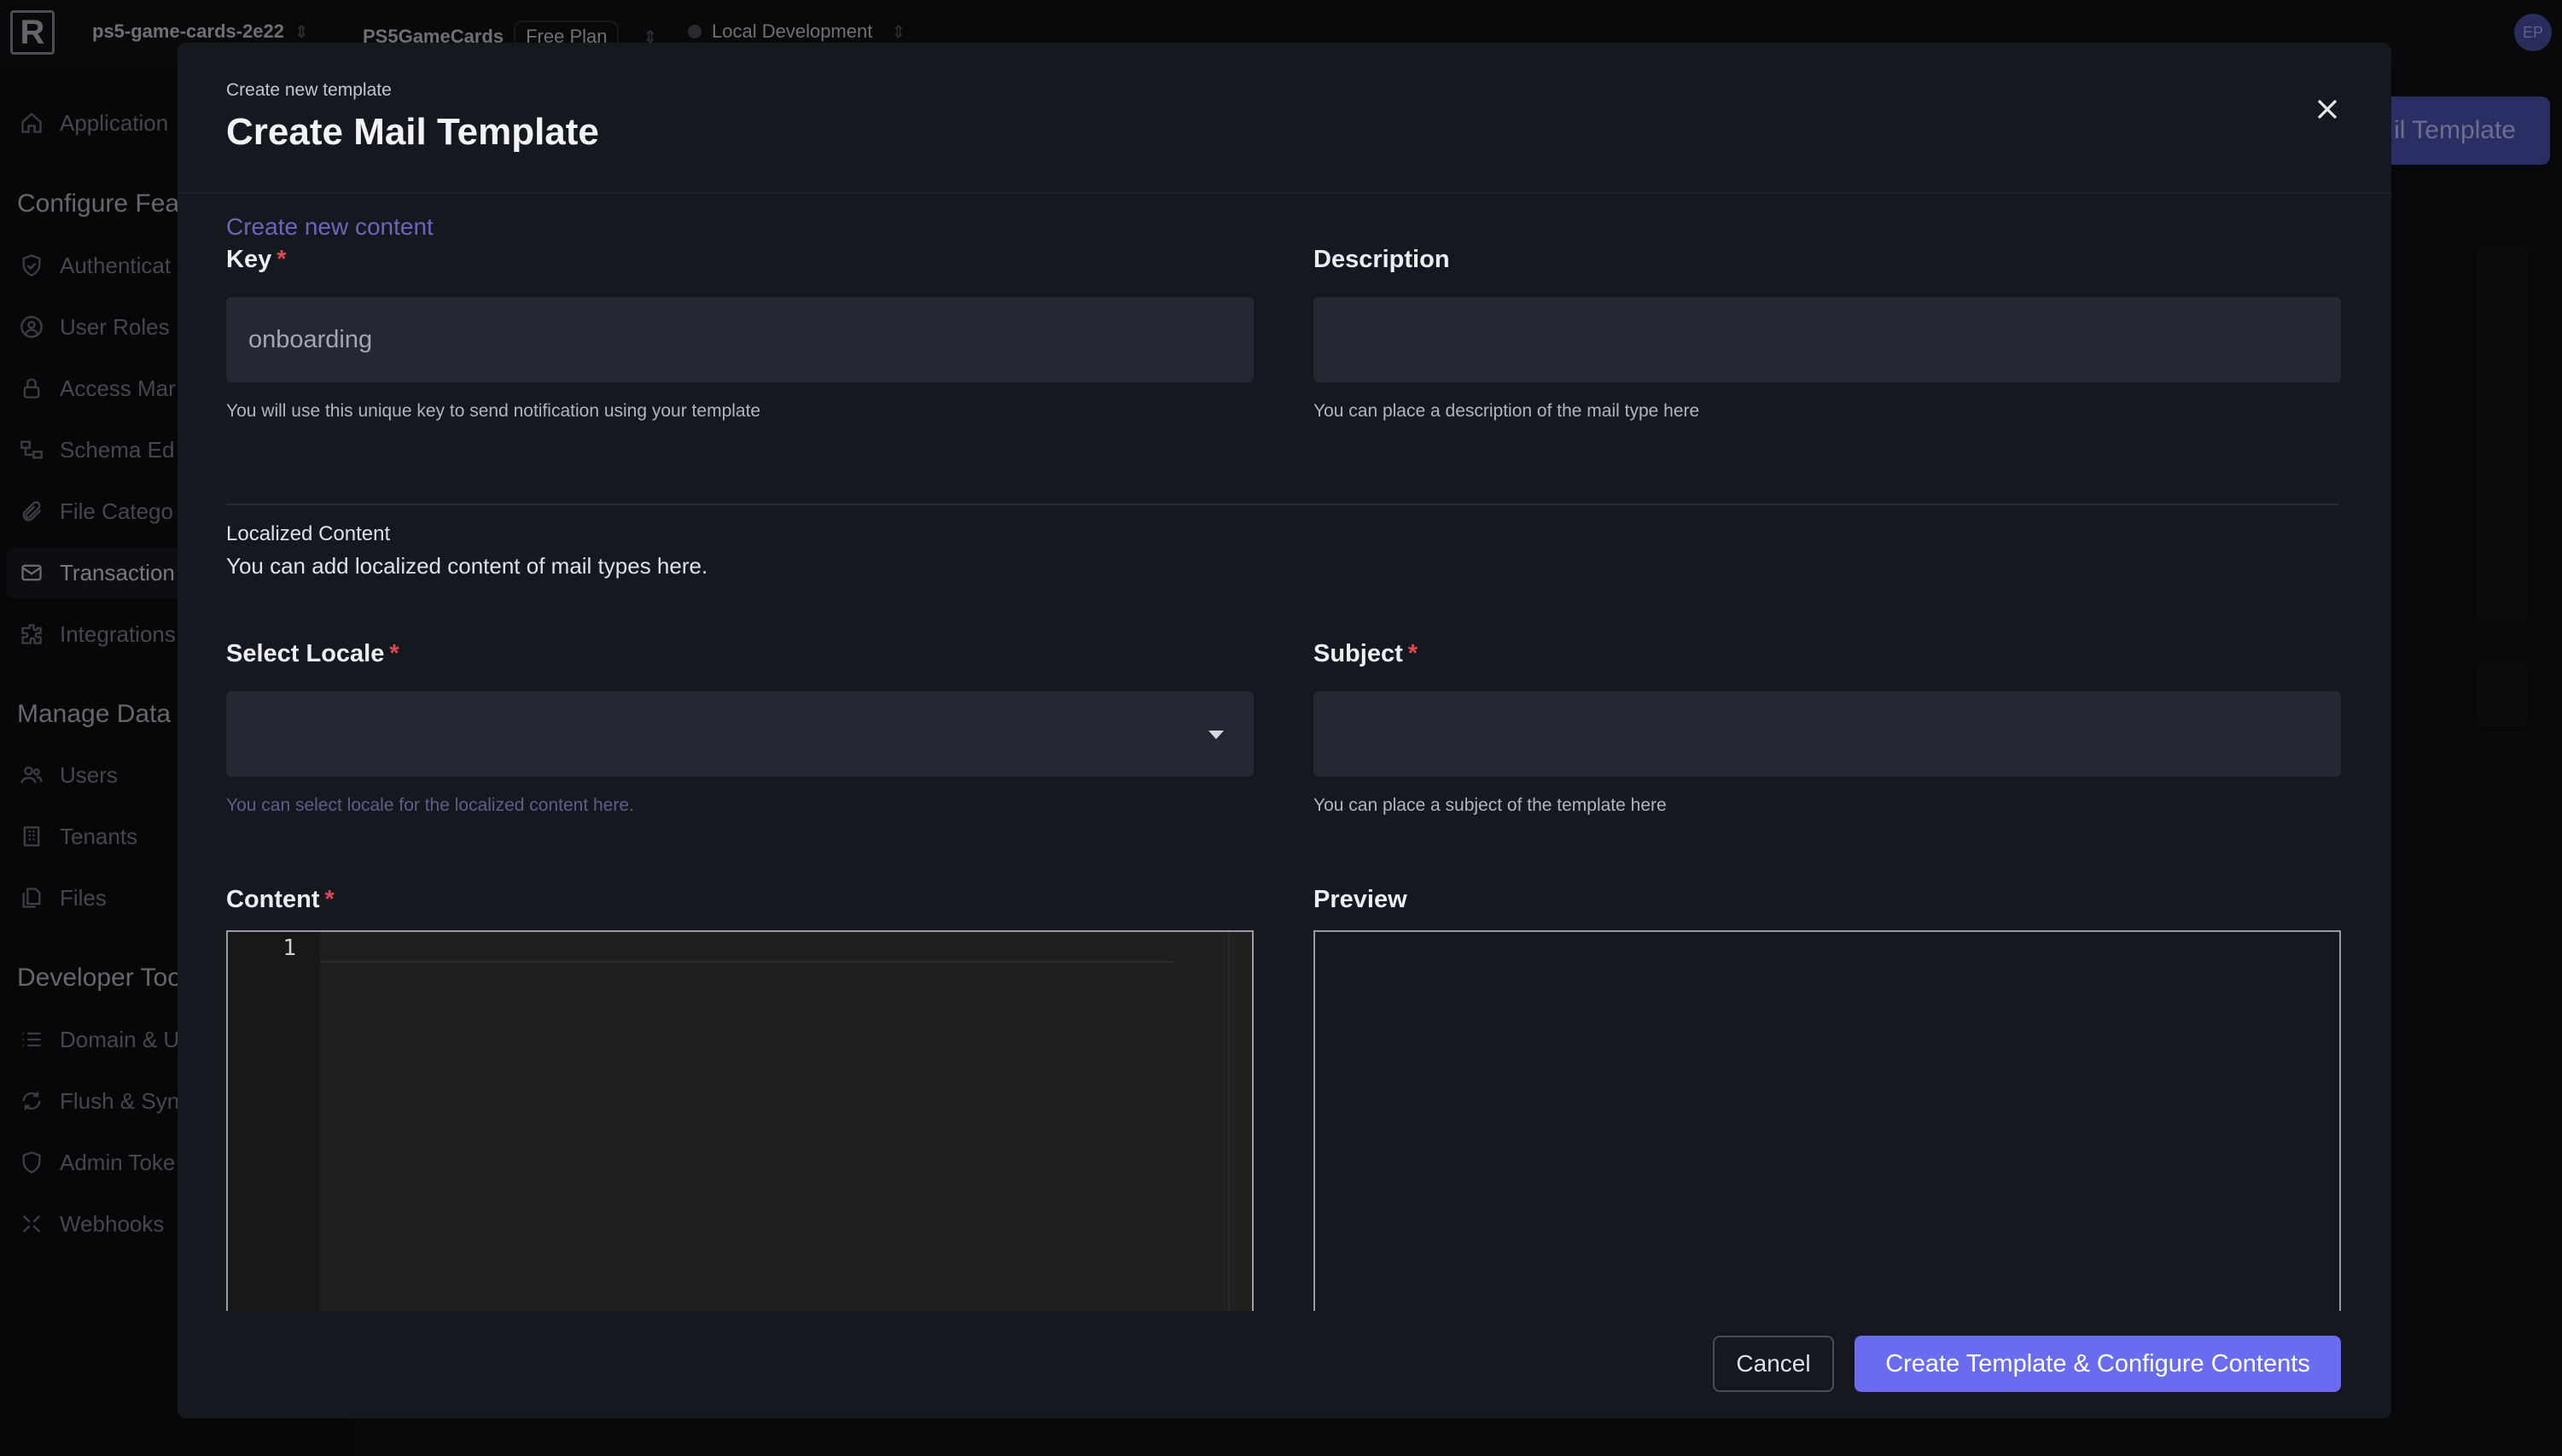 The height and width of the screenshot is (1456, 2562). What do you see at coordinates (1216, 735) in the screenshot?
I see `chevron-down-icon` at bounding box center [1216, 735].